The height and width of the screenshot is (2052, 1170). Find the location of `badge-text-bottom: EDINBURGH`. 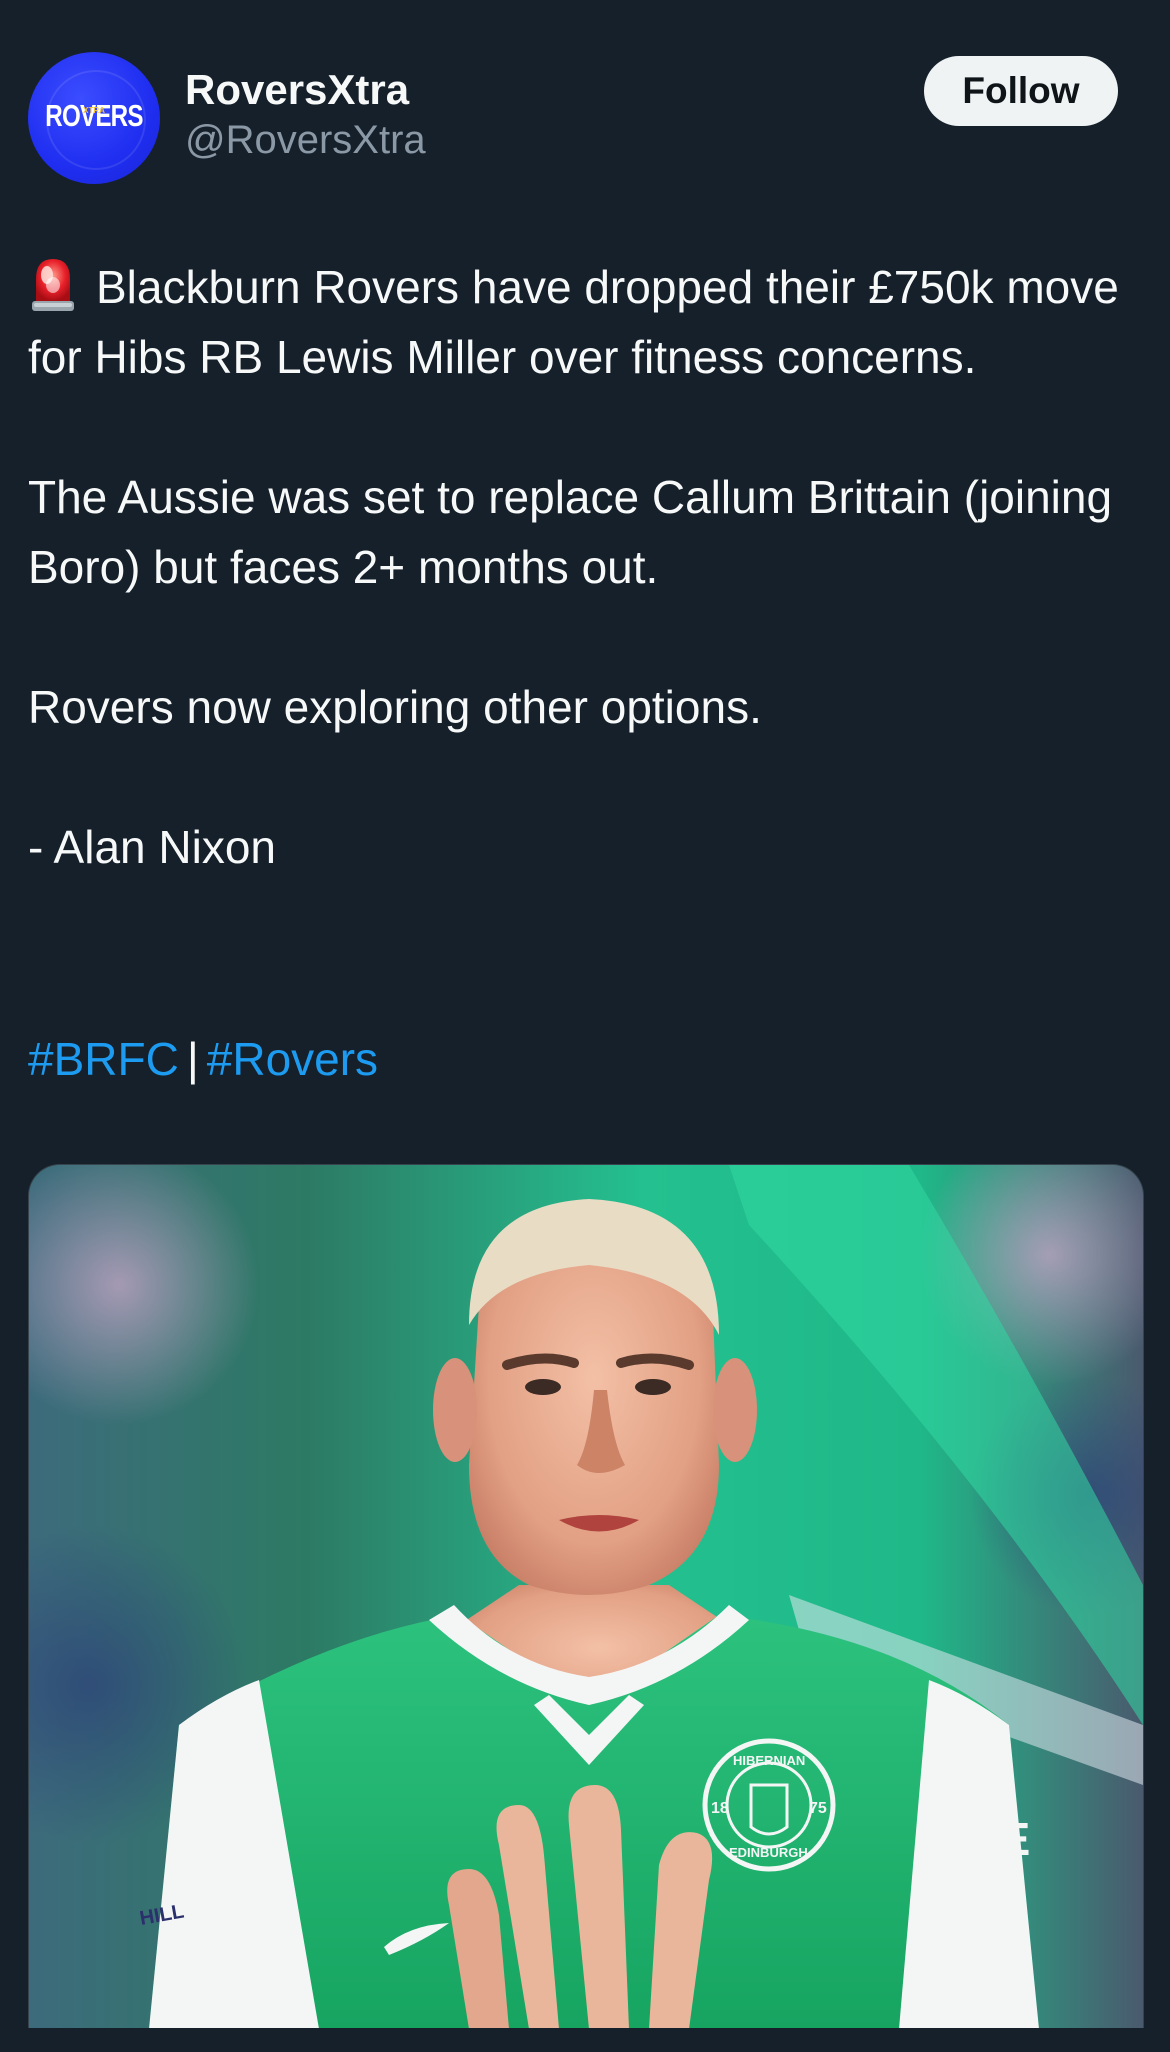

badge-text-bottom: EDINBURGH is located at coordinates (768, 1852).